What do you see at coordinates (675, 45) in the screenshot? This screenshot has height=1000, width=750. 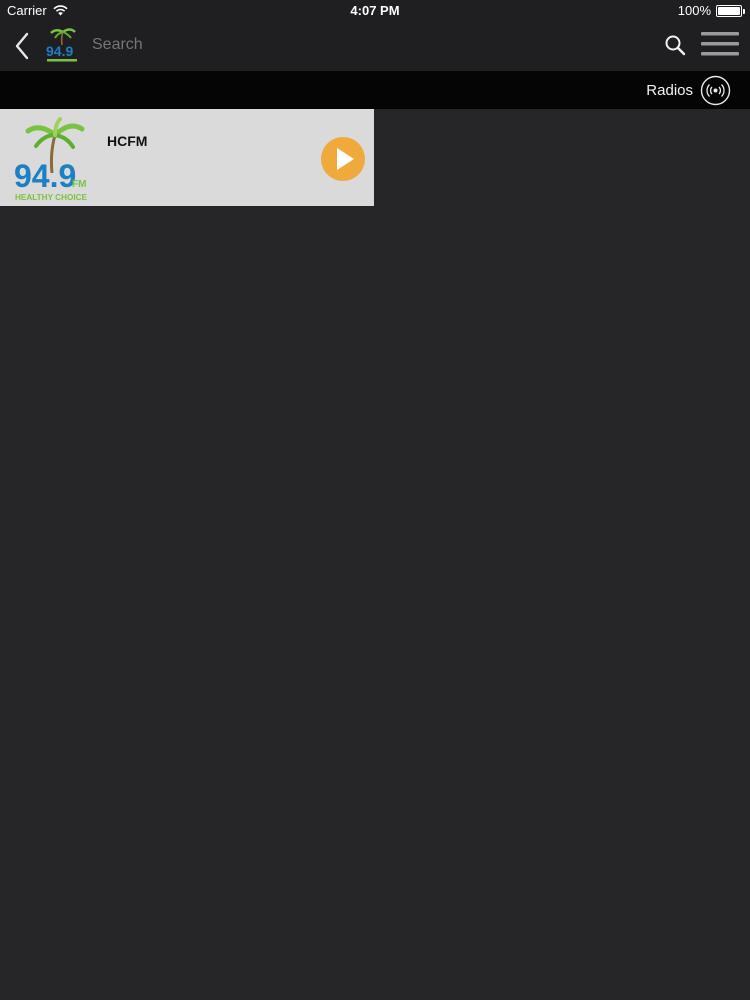 I see `search-icon` at bounding box center [675, 45].